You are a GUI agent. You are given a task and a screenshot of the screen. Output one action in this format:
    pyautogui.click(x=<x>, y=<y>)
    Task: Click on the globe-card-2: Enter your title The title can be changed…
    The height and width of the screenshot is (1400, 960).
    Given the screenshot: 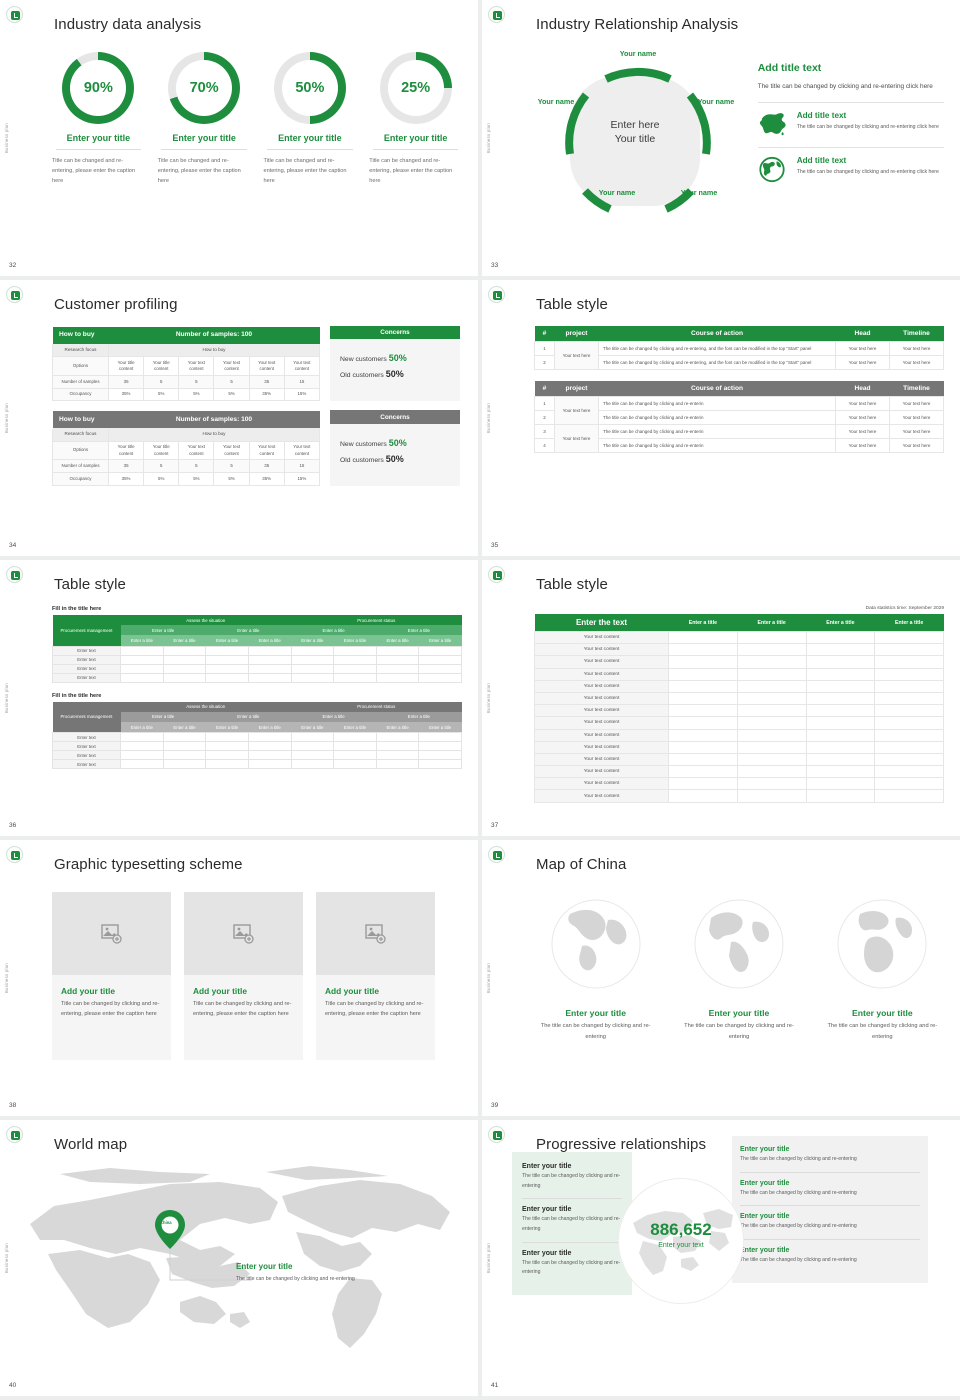 What is the action you would take?
    pyautogui.click(x=738, y=969)
    